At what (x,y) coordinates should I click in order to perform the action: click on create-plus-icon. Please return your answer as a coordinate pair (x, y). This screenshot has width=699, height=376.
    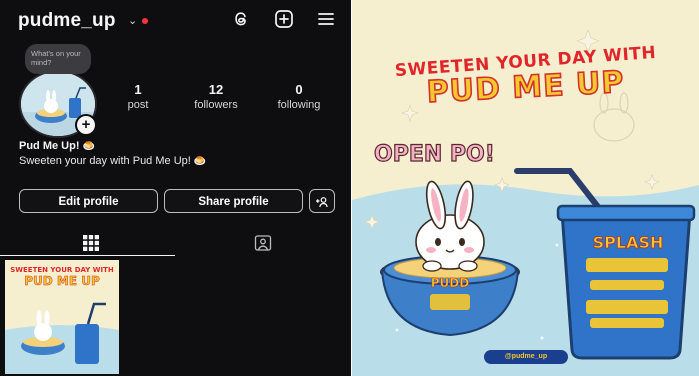
    Looking at the image, I should click on (284, 19).